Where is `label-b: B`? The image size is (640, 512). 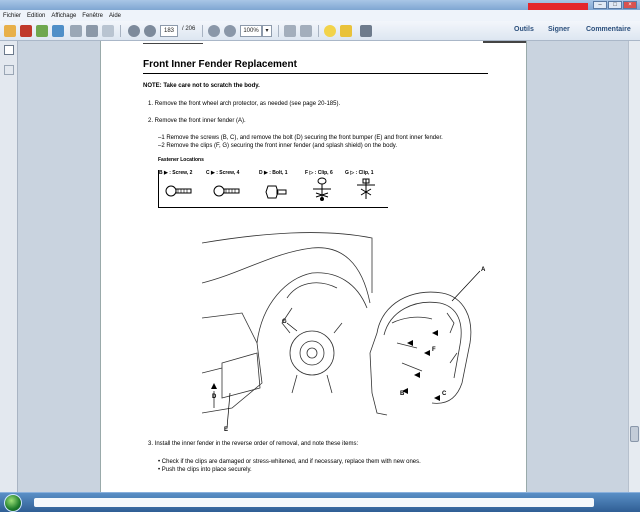
label-b: B is located at coordinates (402, 394).